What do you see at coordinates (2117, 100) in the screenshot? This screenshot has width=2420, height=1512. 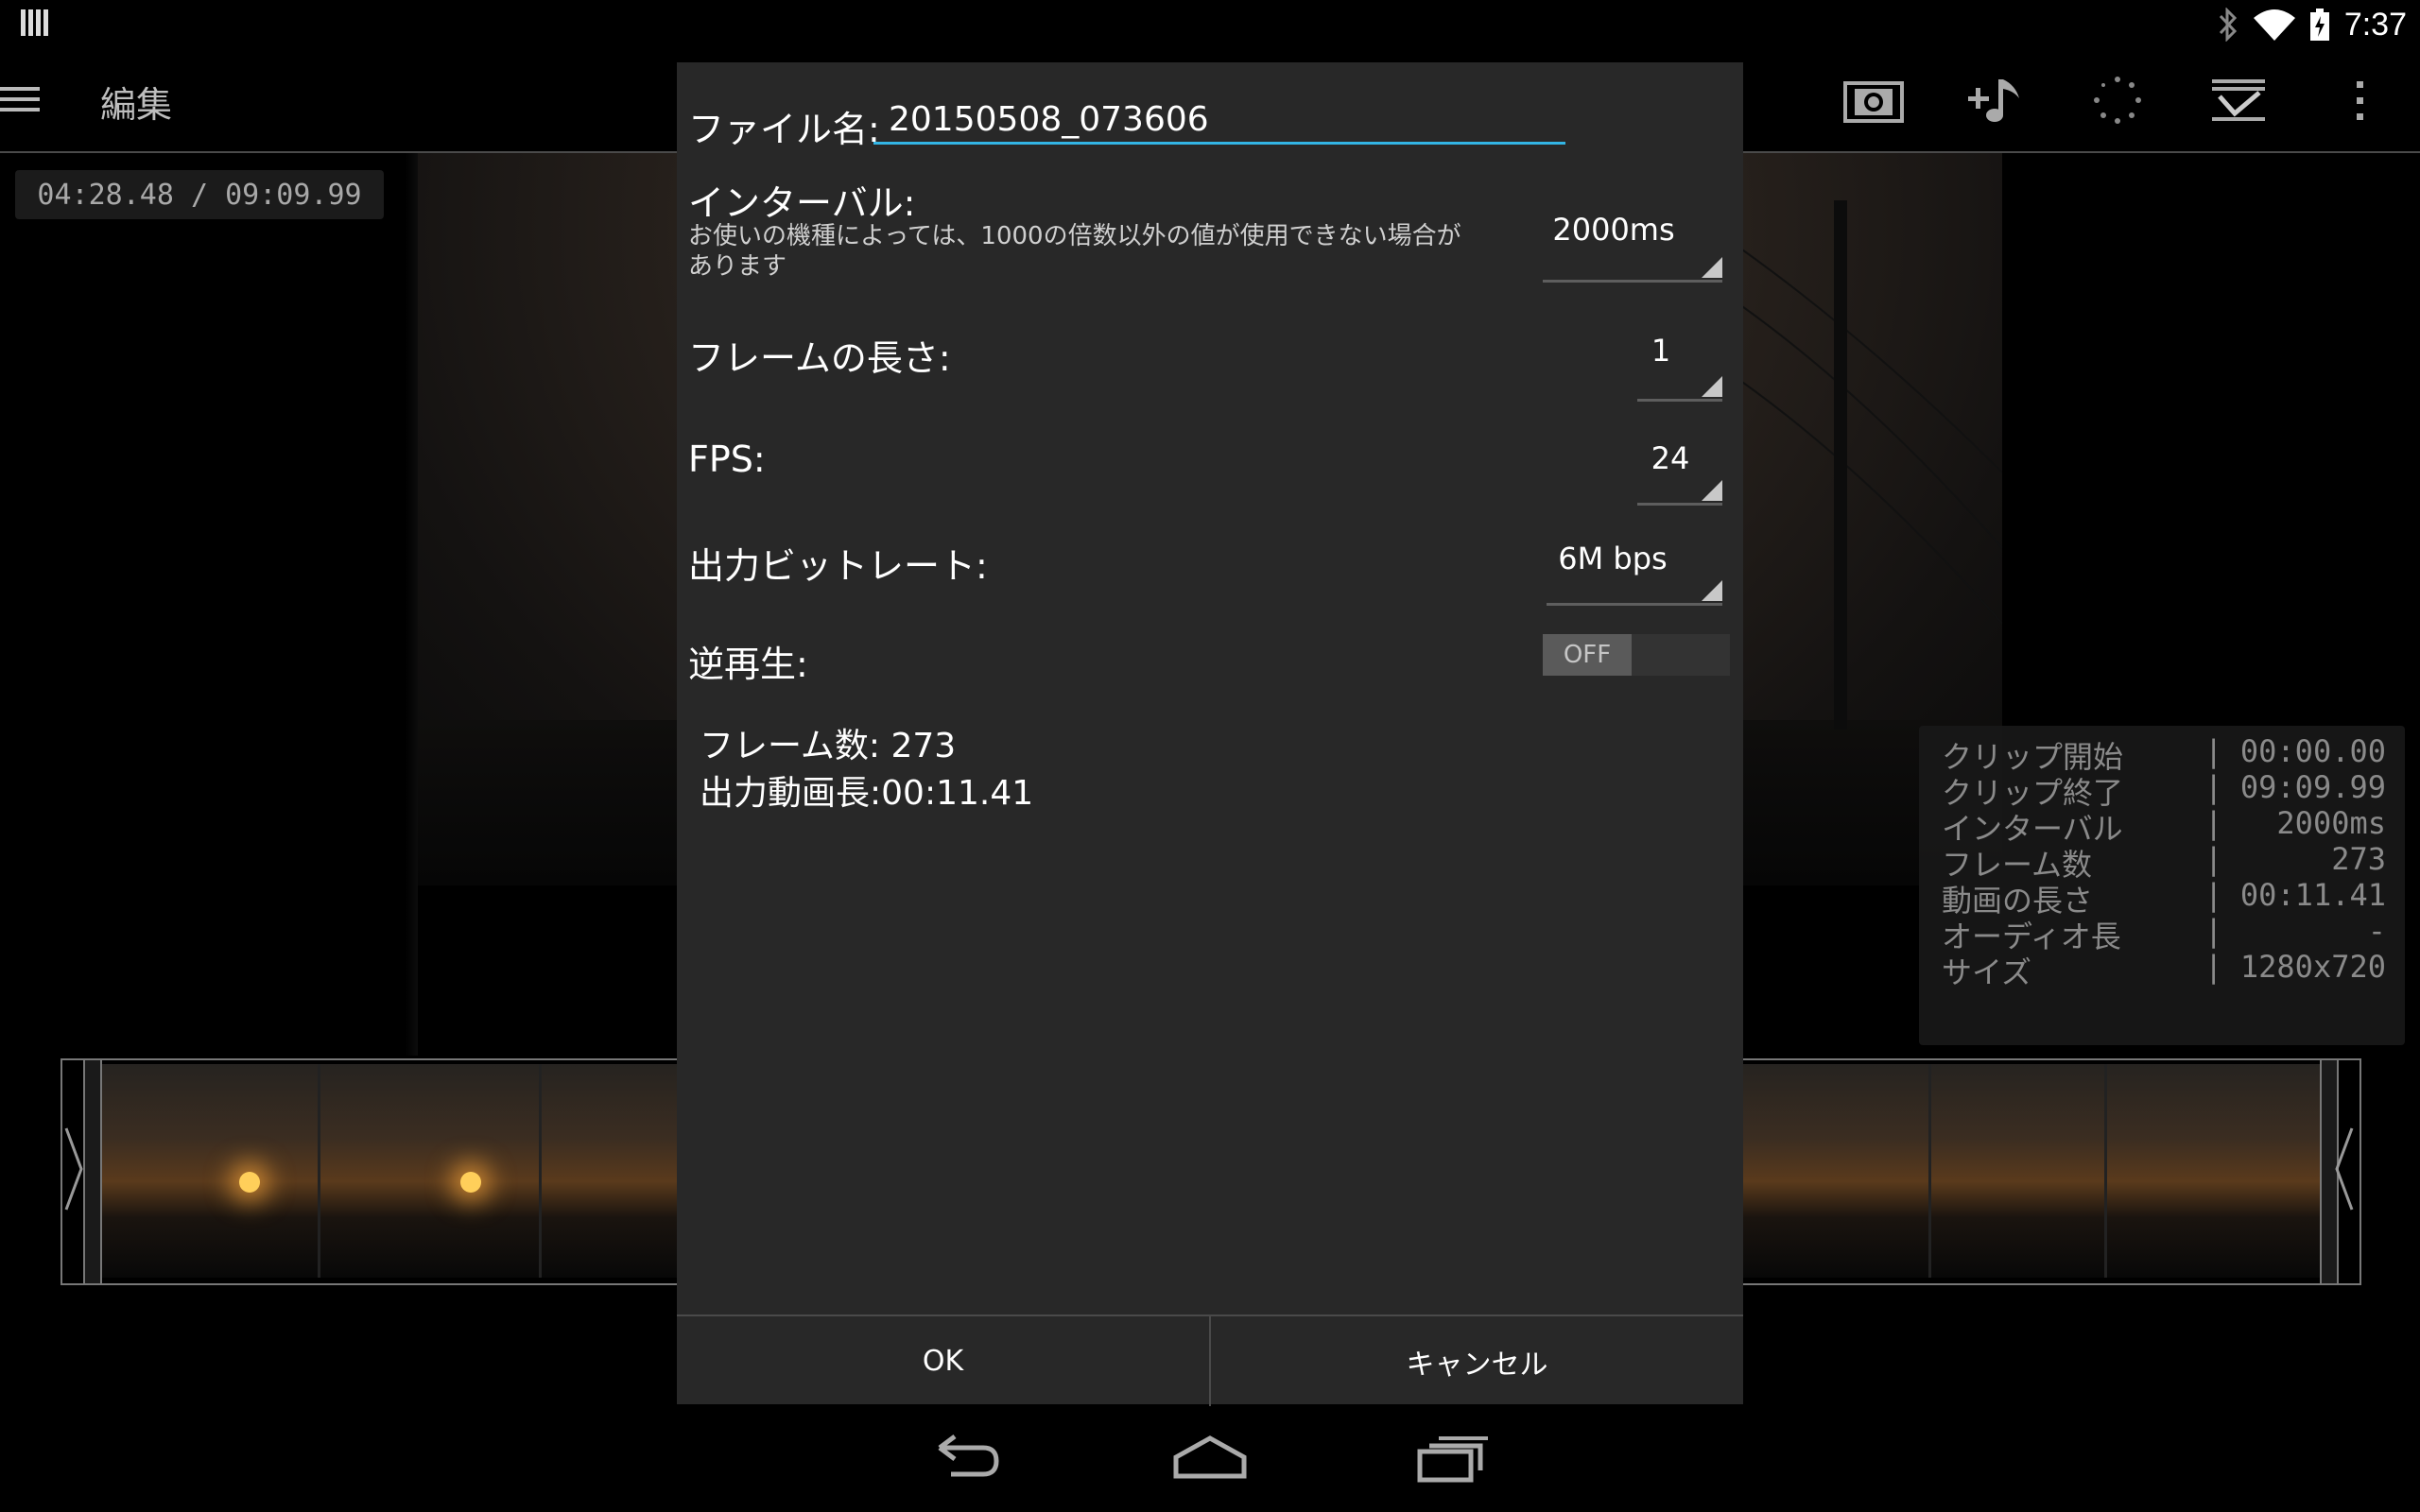 I see `loading-icon` at bounding box center [2117, 100].